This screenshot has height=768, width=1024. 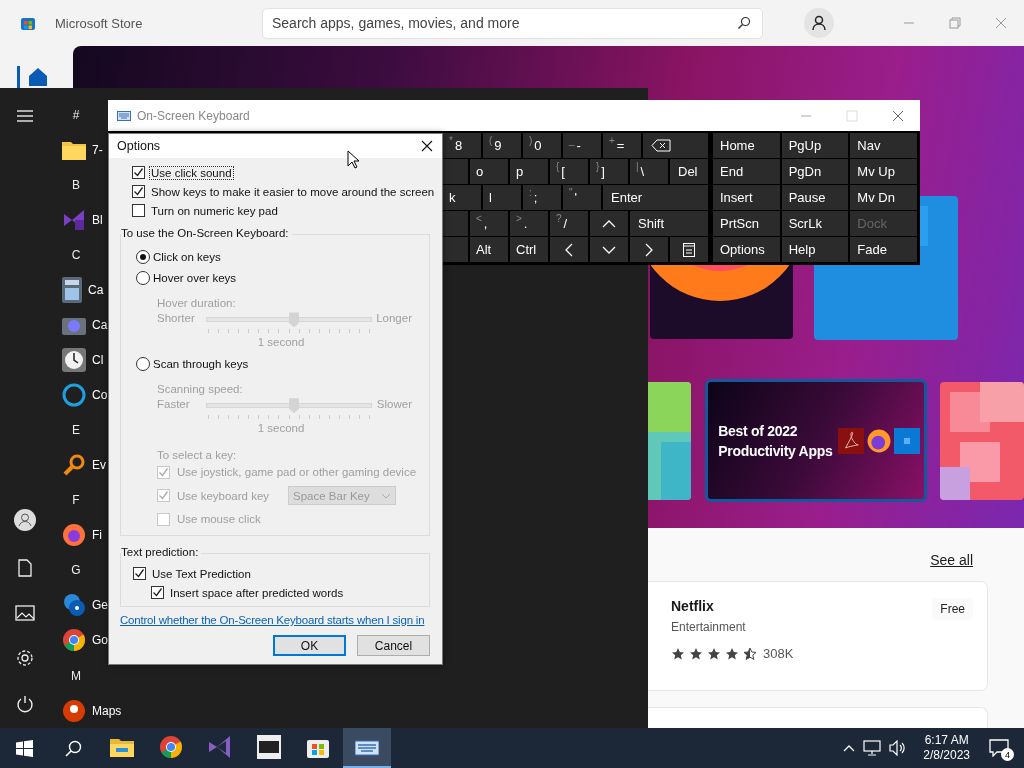 What do you see at coordinates (529, 249) in the screenshot?
I see `keyboard-key: Ctrl` at bounding box center [529, 249].